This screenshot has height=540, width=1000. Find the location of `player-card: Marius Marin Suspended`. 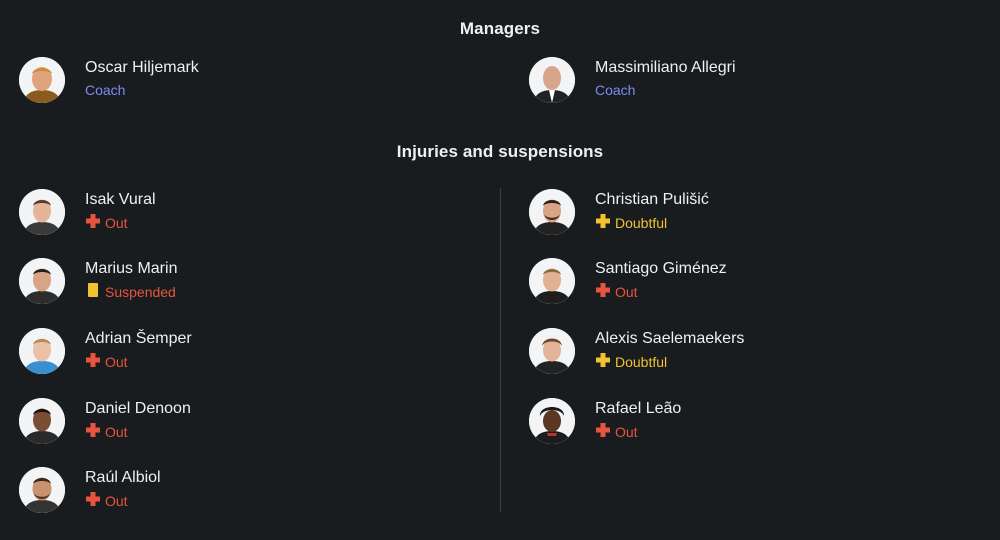

player-card: Marius Marin Suspended is located at coordinates (229, 282).